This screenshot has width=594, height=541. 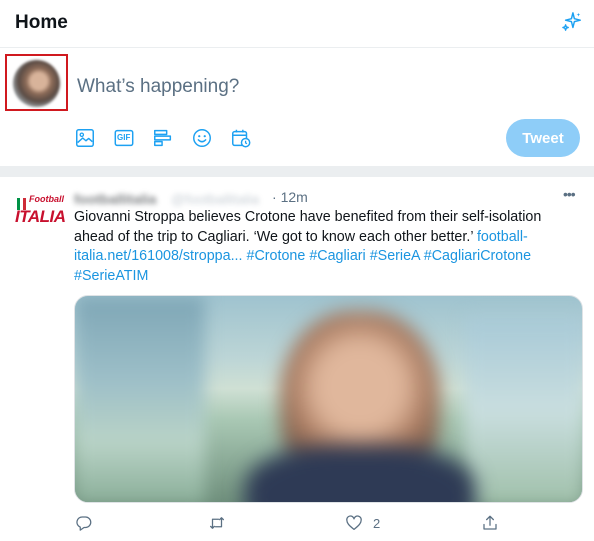 I want to click on more-options-icon: •••, so click(x=569, y=194).